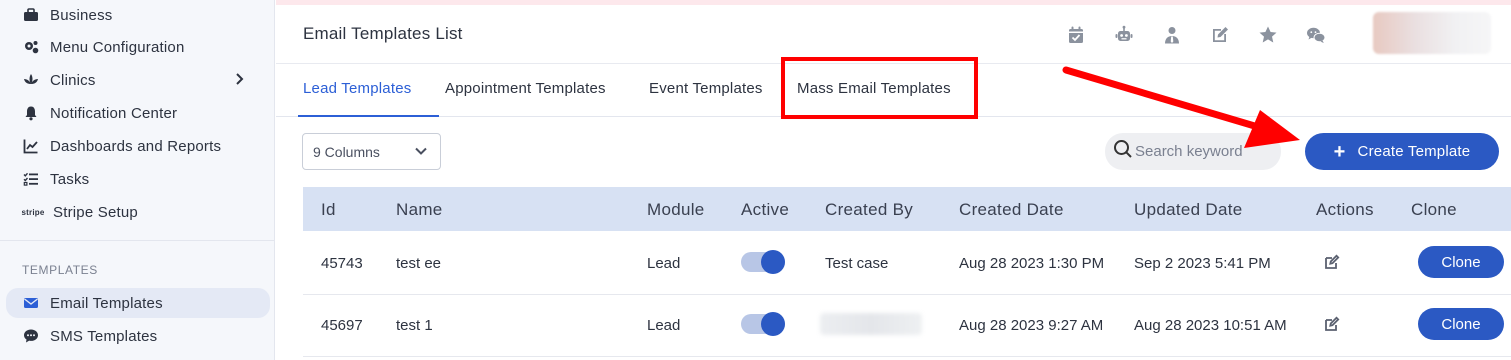 The width and height of the screenshot is (1511, 360). Describe the element at coordinates (869, 210) in the screenshot. I see `column-header-created-by: Created By` at that location.